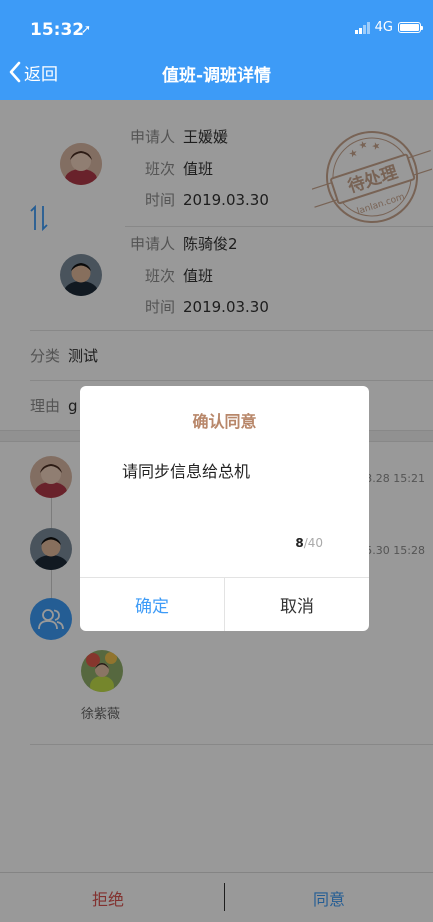 This screenshot has height=922, width=433. What do you see at coordinates (383, 27) in the screenshot?
I see `network-type: 4G` at bounding box center [383, 27].